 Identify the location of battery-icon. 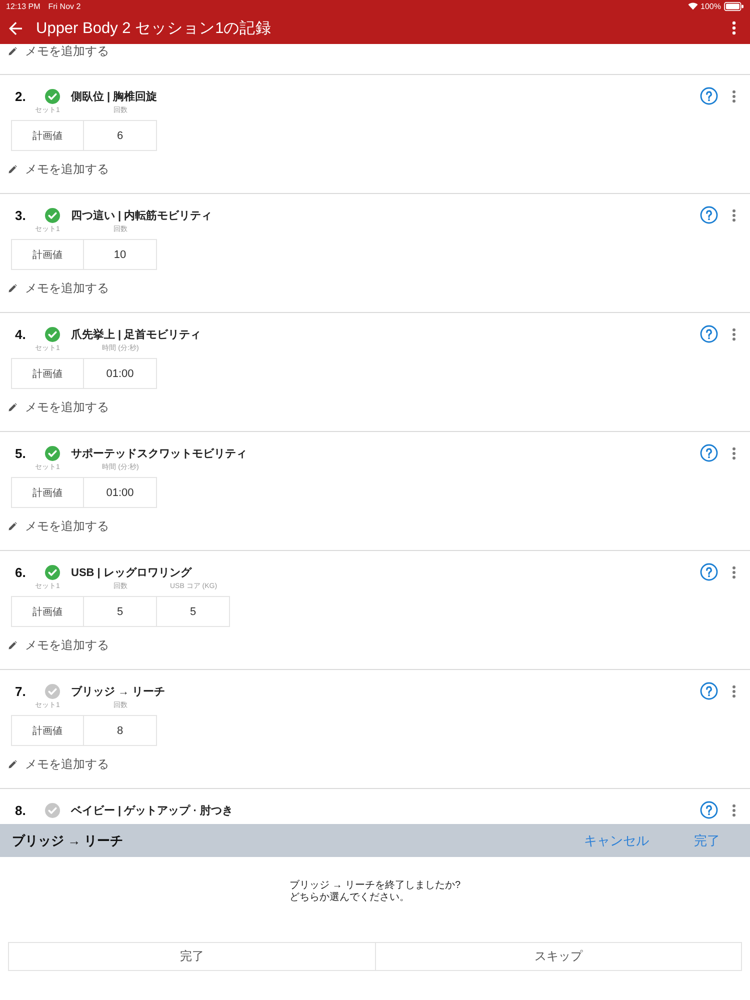
(734, 6).